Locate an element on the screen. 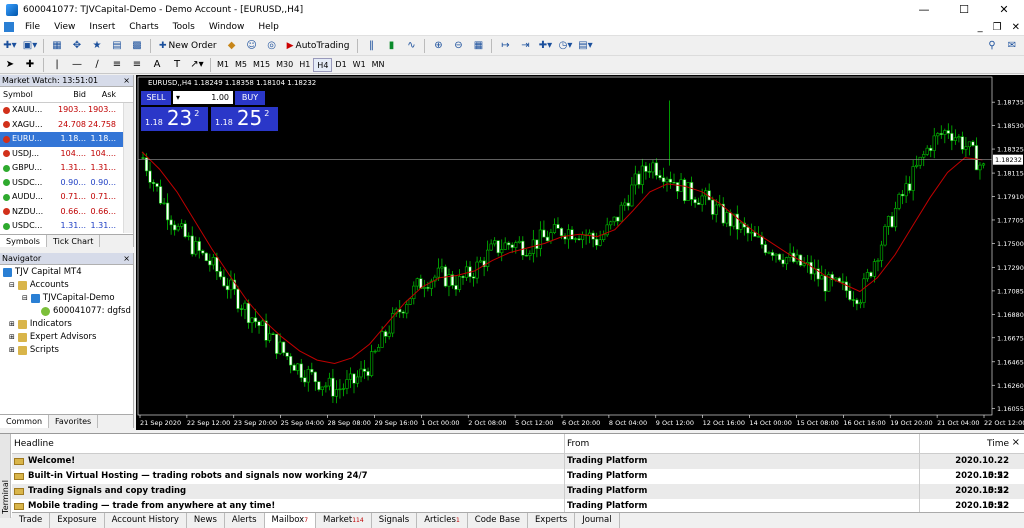  horizontal-line-icon: — is located at coordinates (77, 65).